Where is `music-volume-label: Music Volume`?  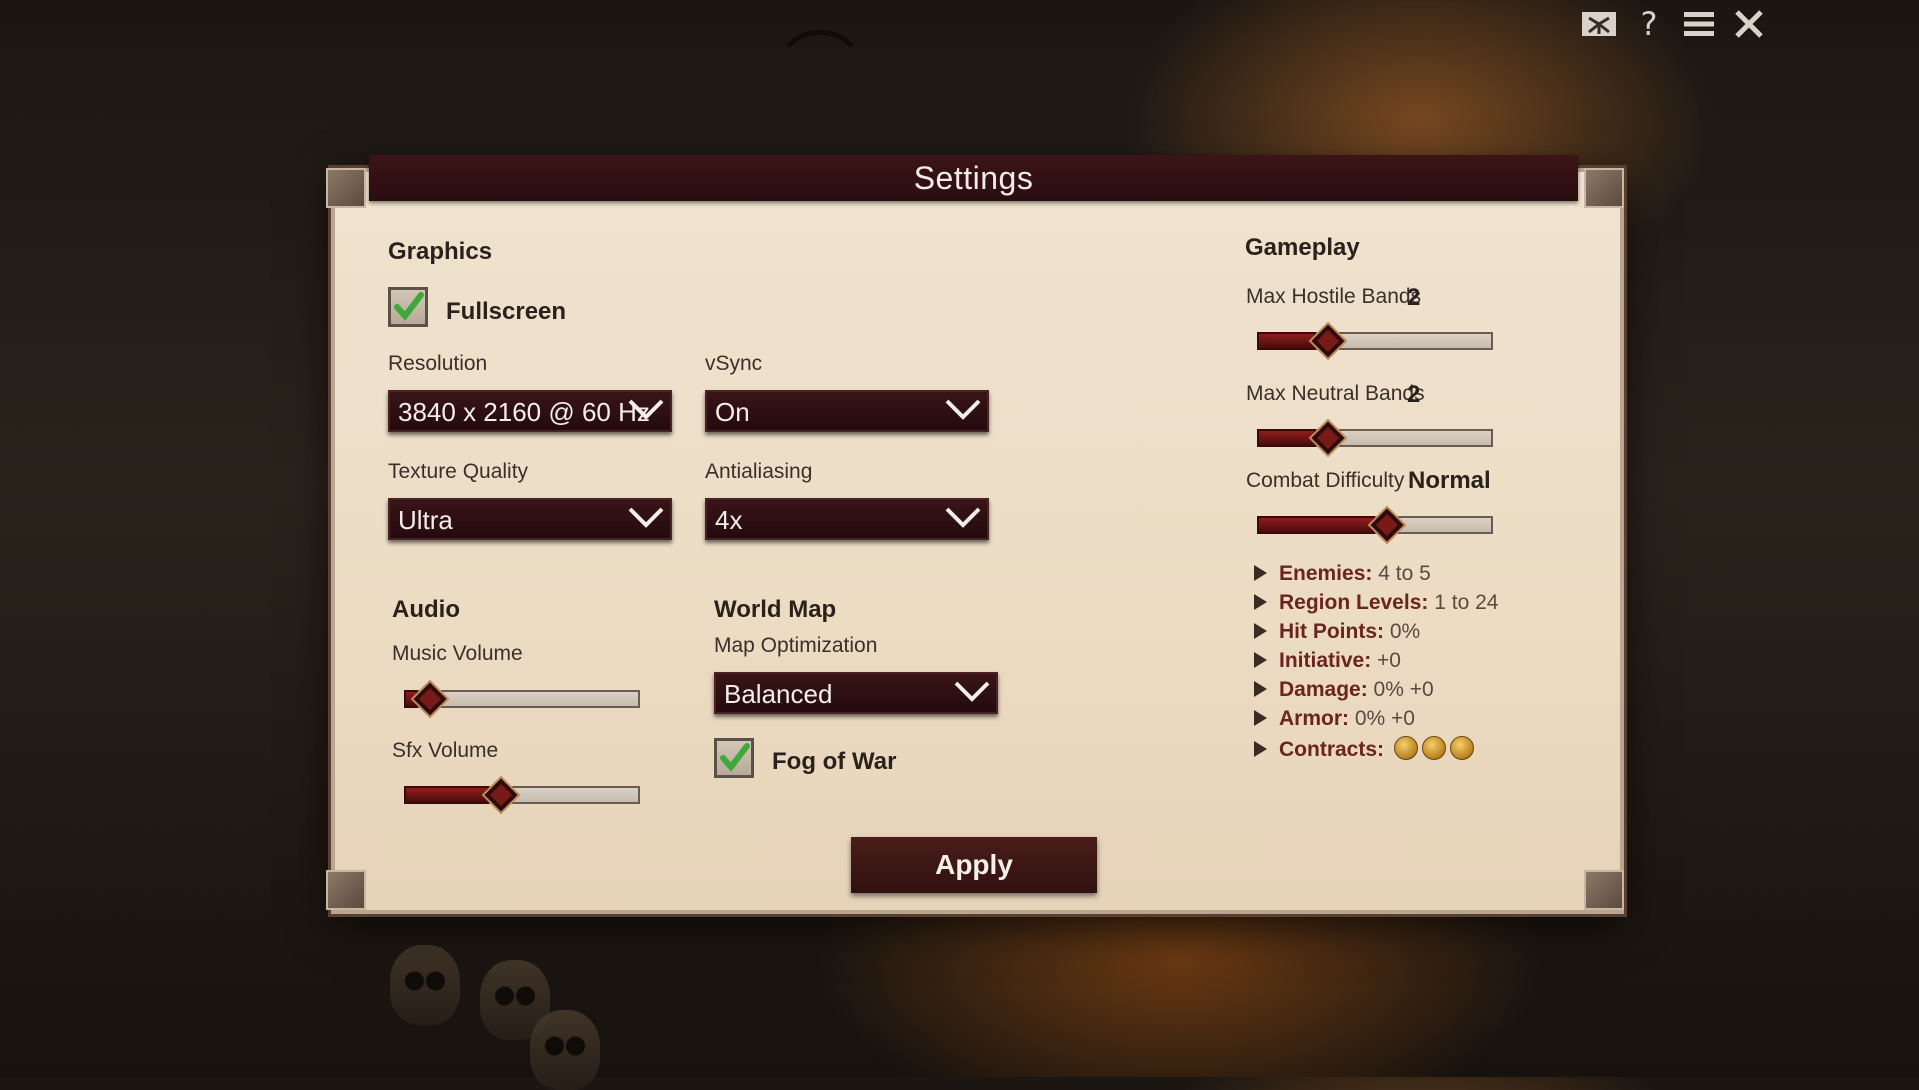 music-volume-label: Music Volume is located at coordinates (457, 653).